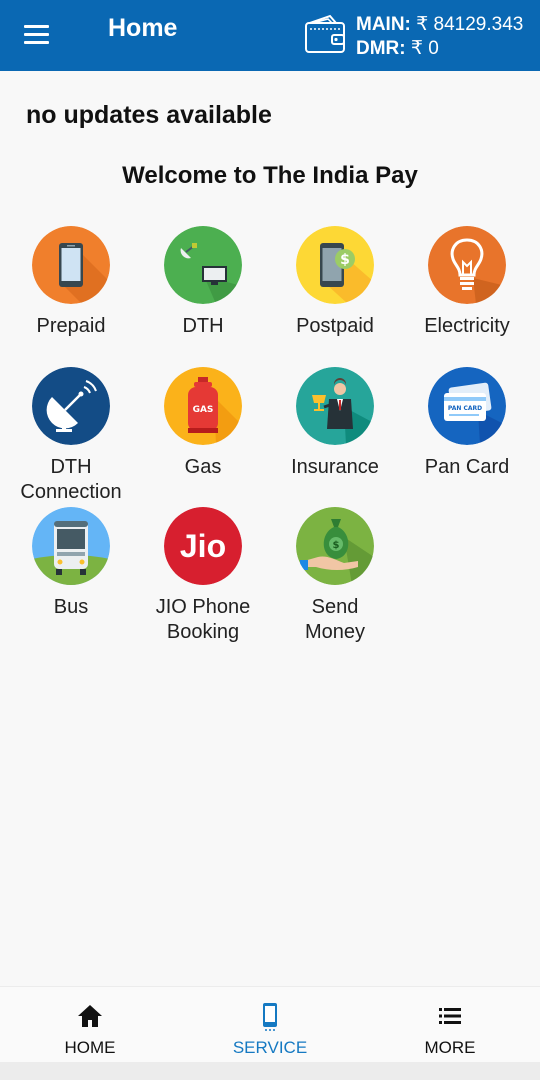 The width and height of the screenshot is (540, 1080). I want to click on menu-icon, so click(36, 34).